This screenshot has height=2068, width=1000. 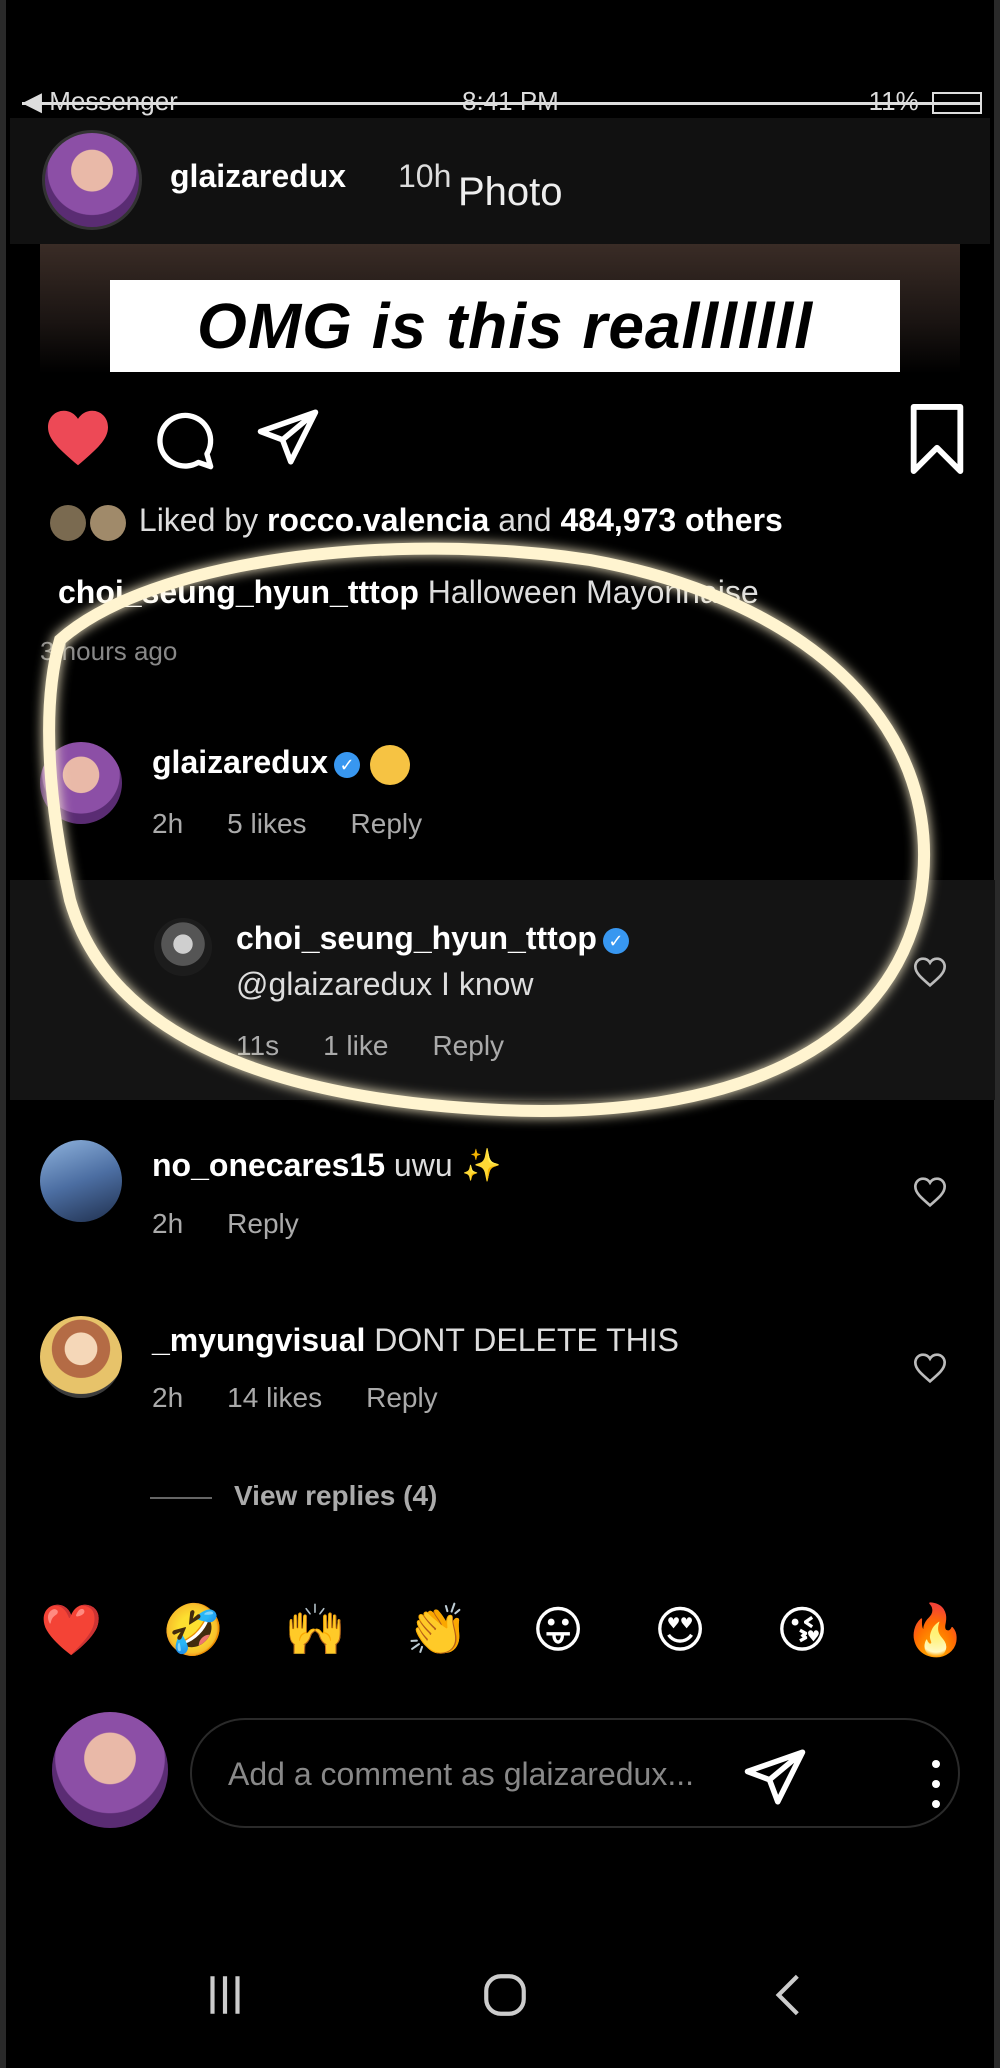 What do you see at coordinates (505, 326) in the screenshot?
I see `photo-banner-text: OMG is this realllllll` at bounding box center [505, 326].